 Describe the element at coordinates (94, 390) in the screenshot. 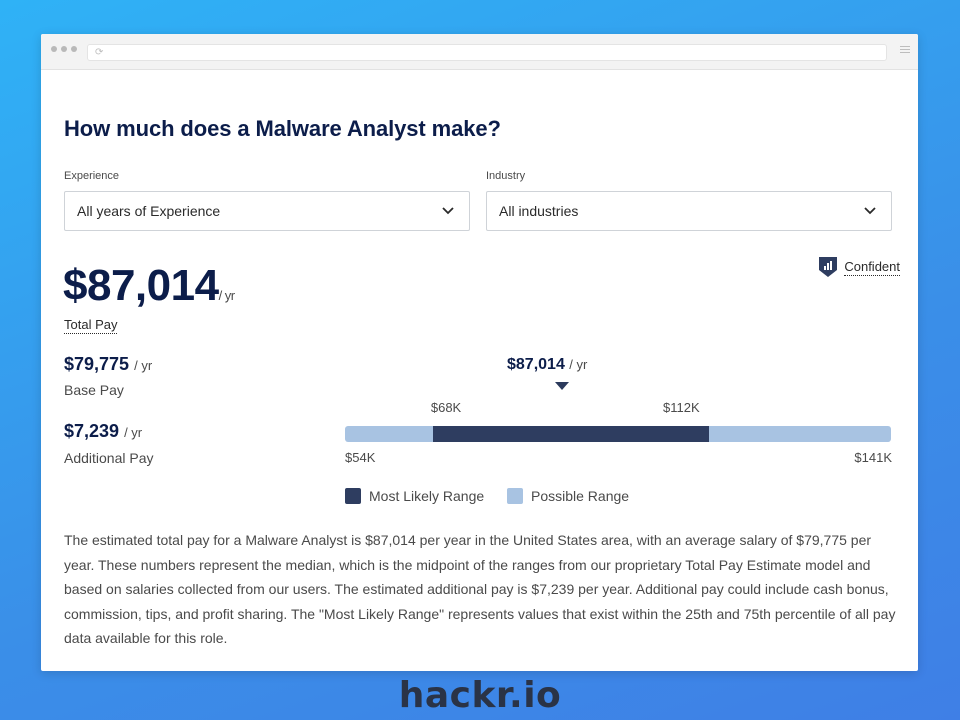

I see `base-pay-label: Base Pay` at that location.